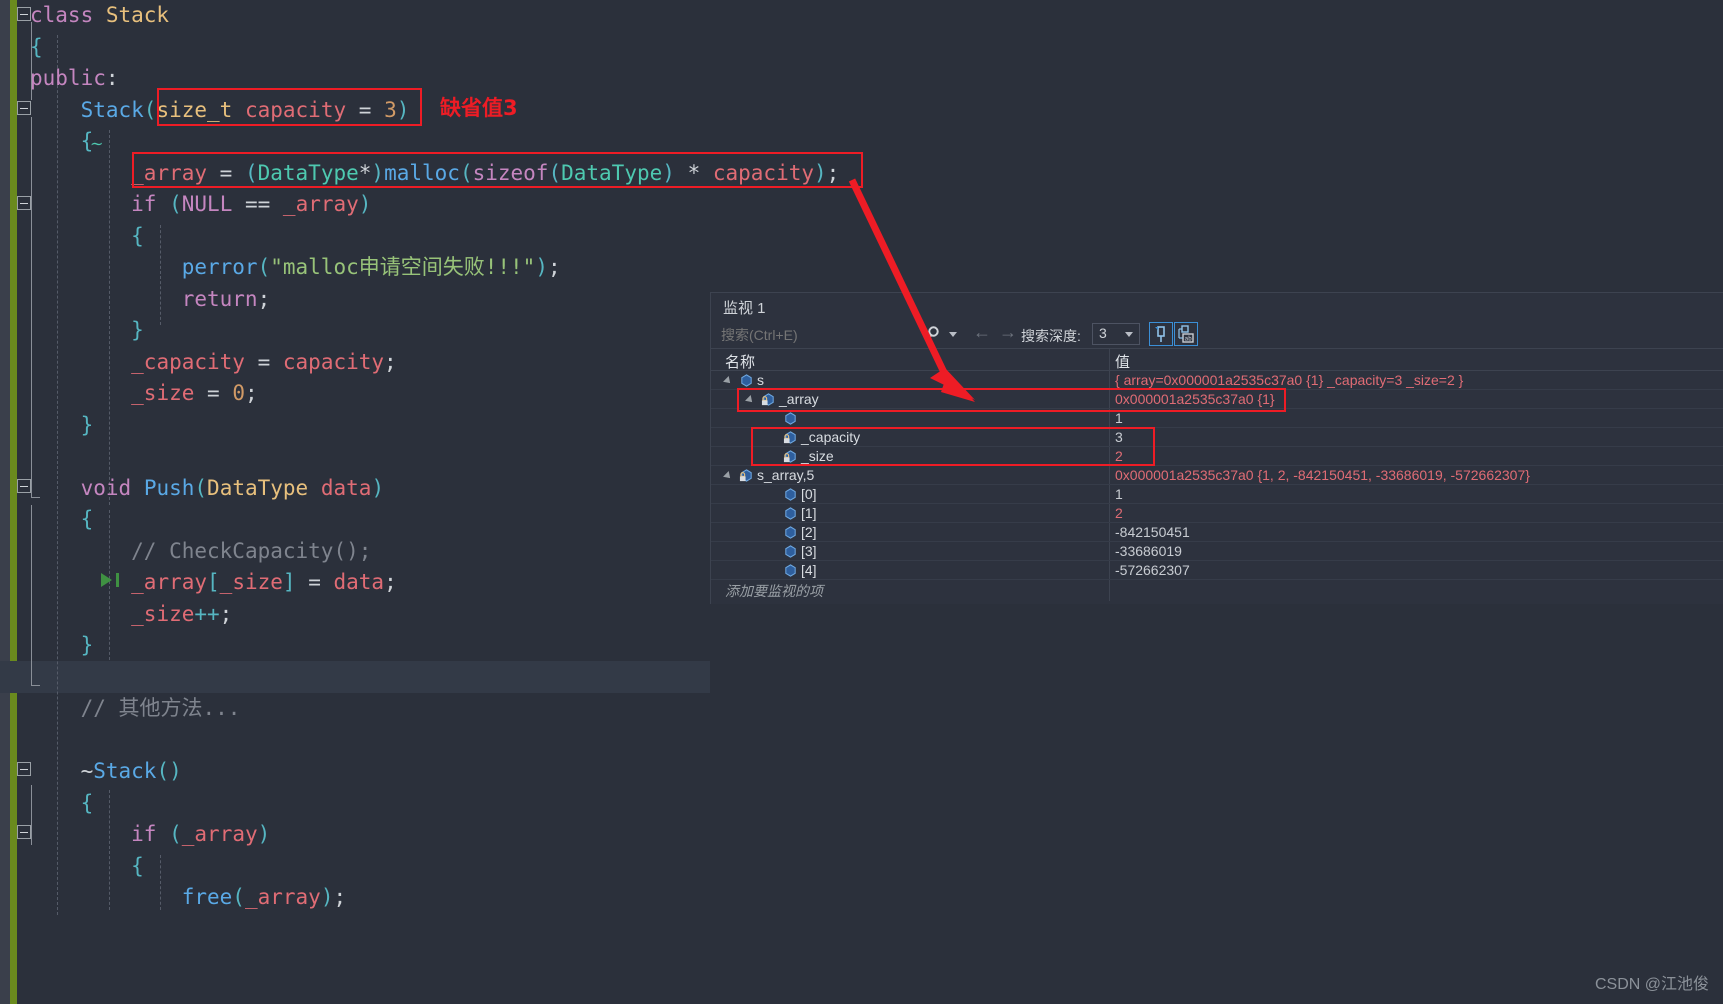 This screenshot has height=1004, width=1723. Describe the element at coordinates (434, 835) in the screenshot. I see `code-line: if (_array)` at that location.